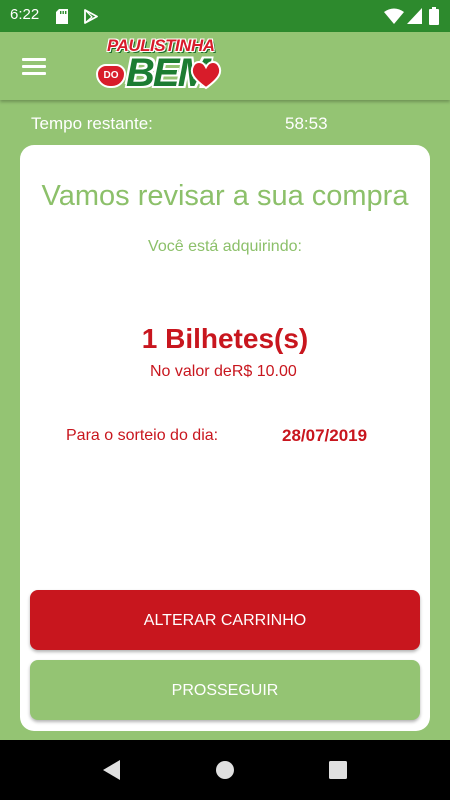  Describe the element at coordinates (225, 196) in the screenshot. I see `review-title: Vamos revisar a sua compra` at that location.